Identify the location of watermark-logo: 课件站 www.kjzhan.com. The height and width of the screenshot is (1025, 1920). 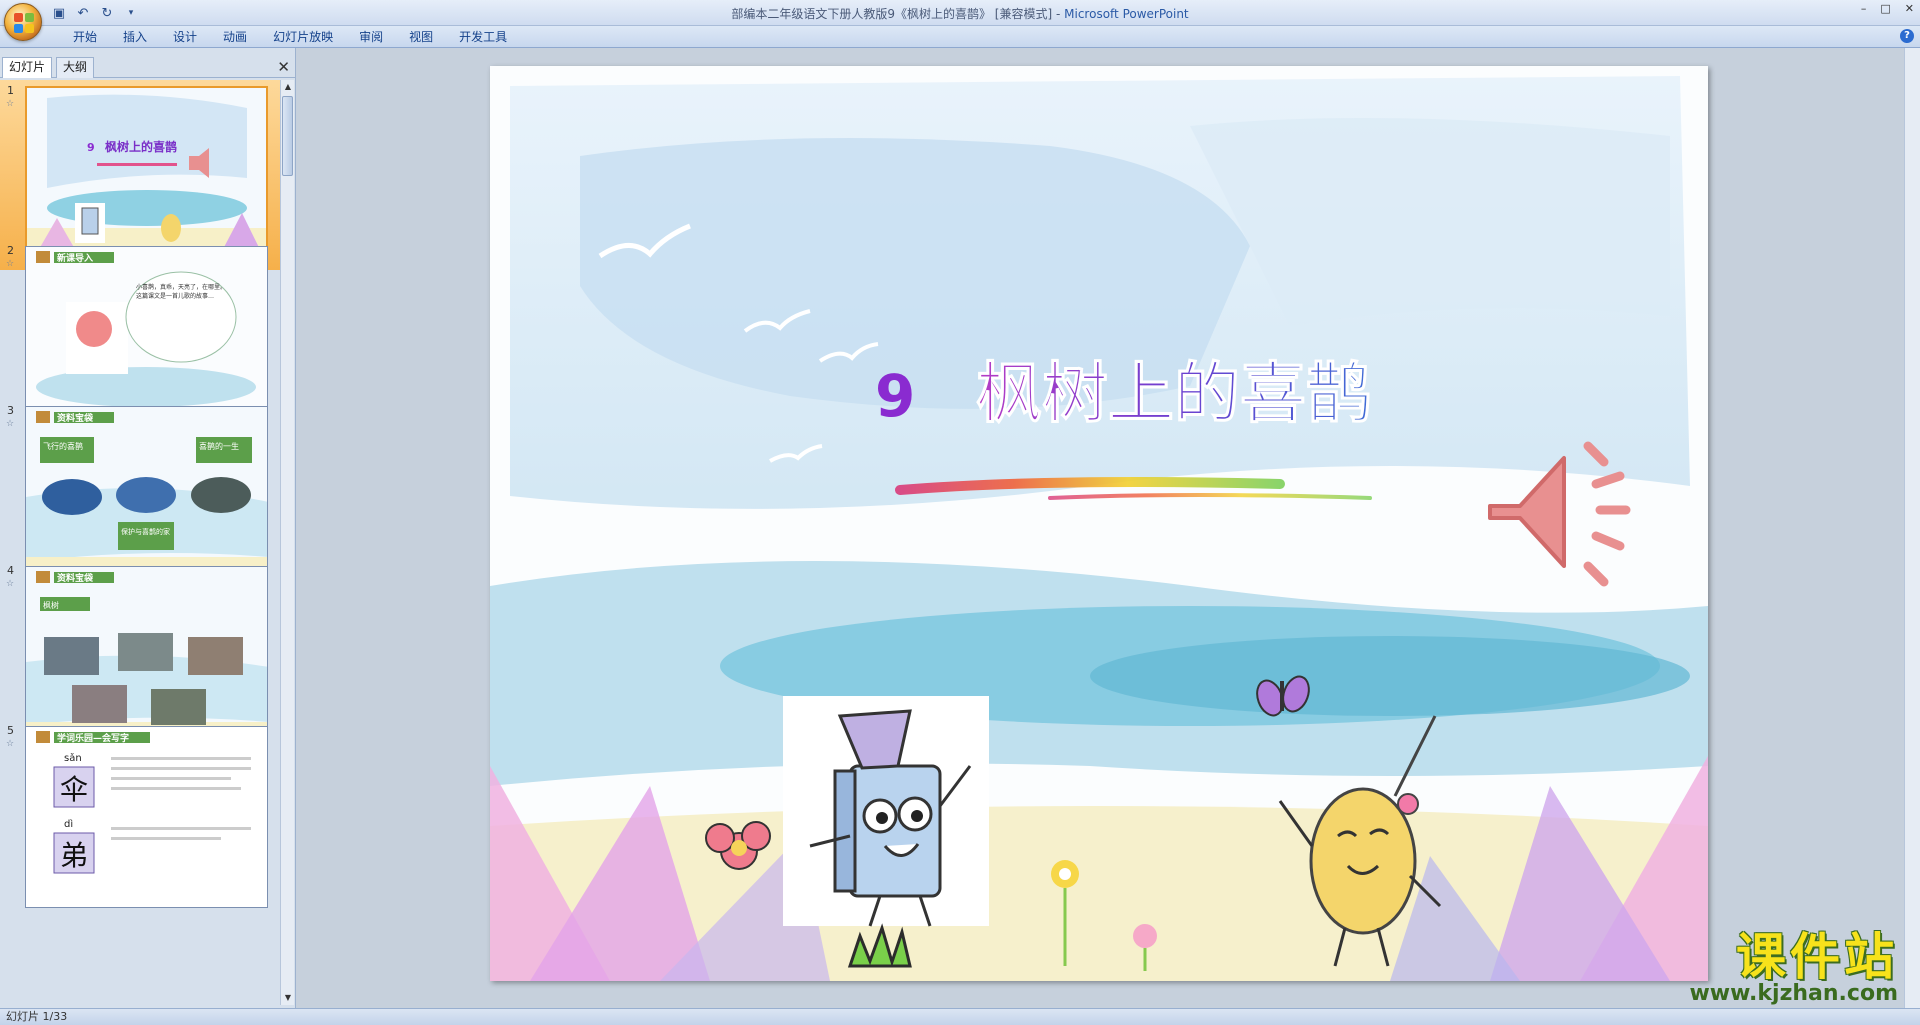
(1793, 968).